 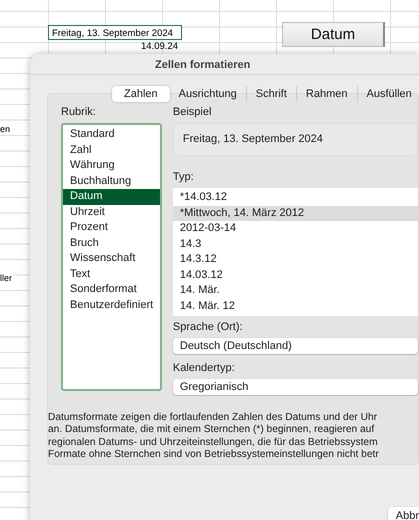 What do you see at coordinates (295, 198) in the screenshot?
I see `type-item: *14.03.12` at bounding box center [295, 198].